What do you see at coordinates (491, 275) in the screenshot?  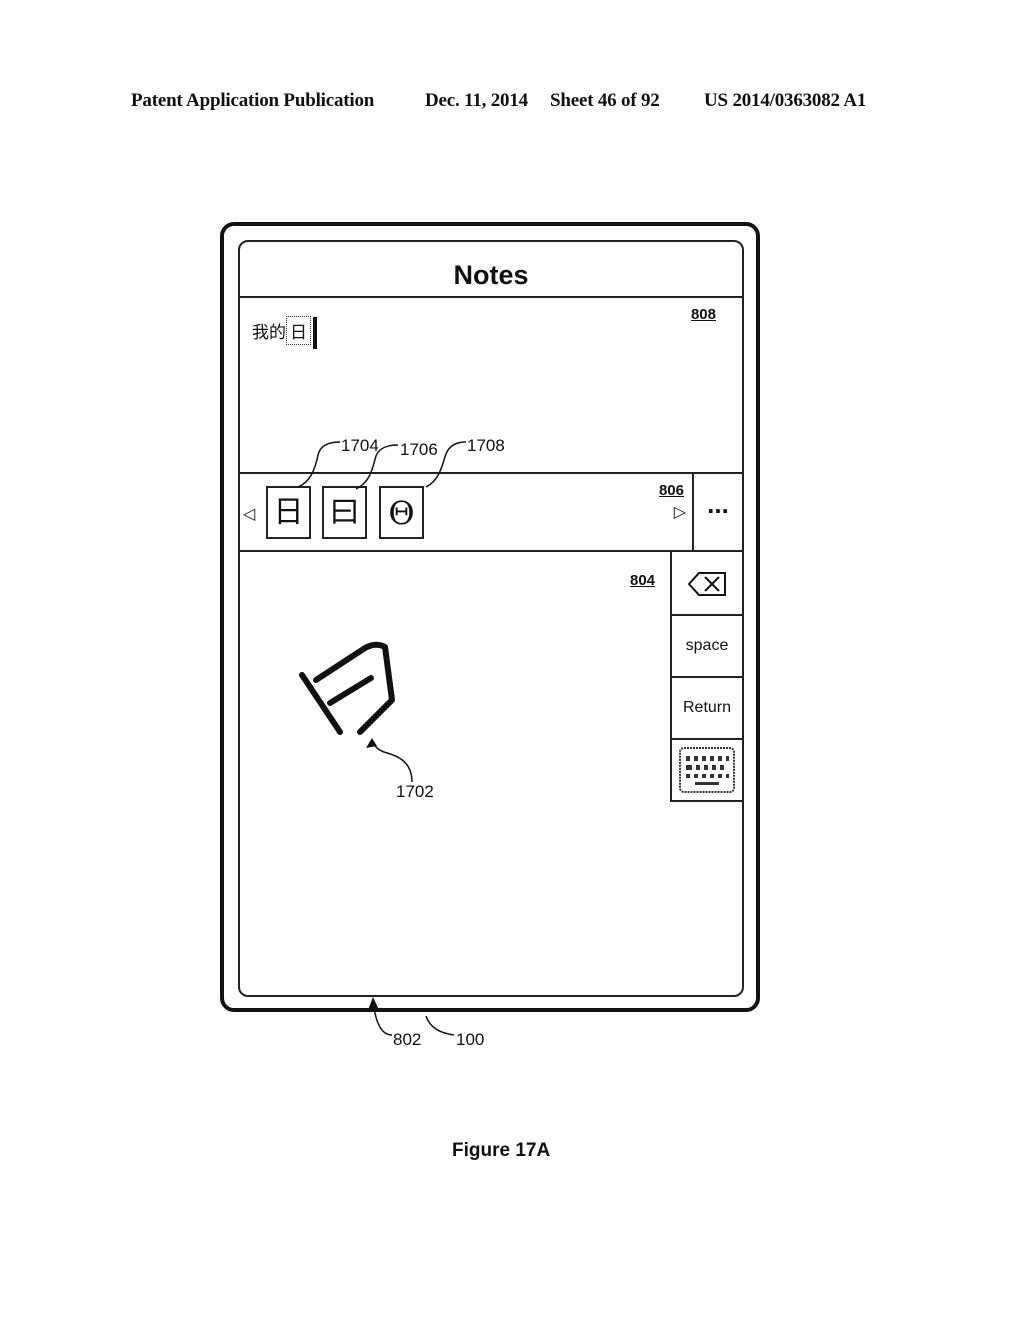 I see `app-title: Notes` at bounding box center [491, 275].